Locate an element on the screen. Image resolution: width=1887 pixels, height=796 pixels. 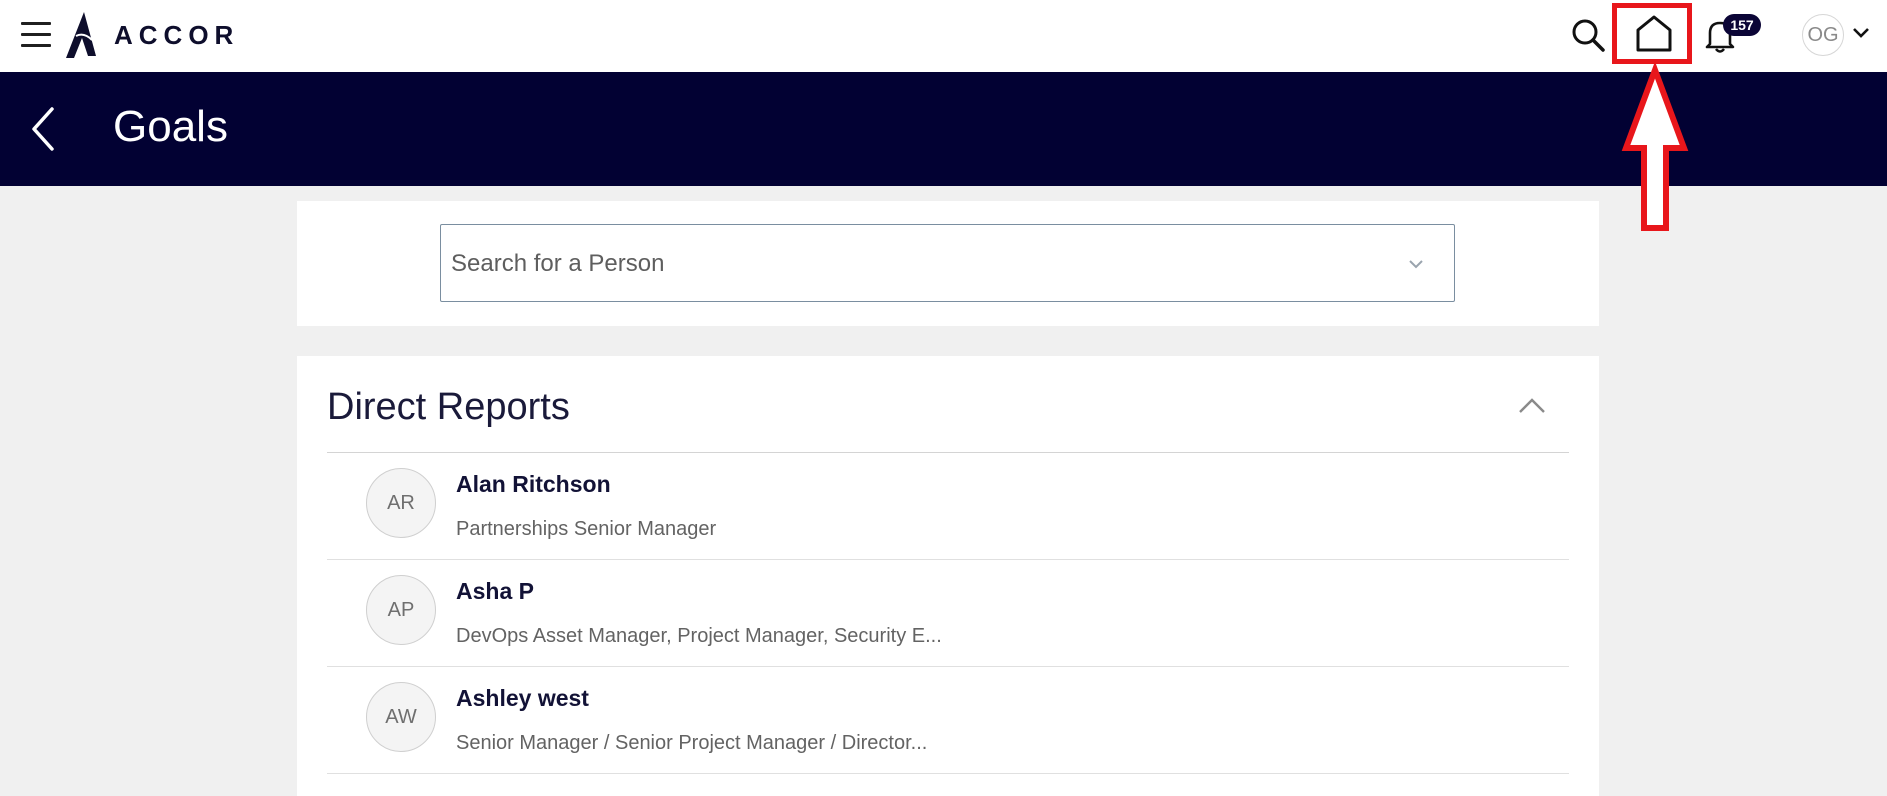
highlight-box is located at coordinates (1652, 33).